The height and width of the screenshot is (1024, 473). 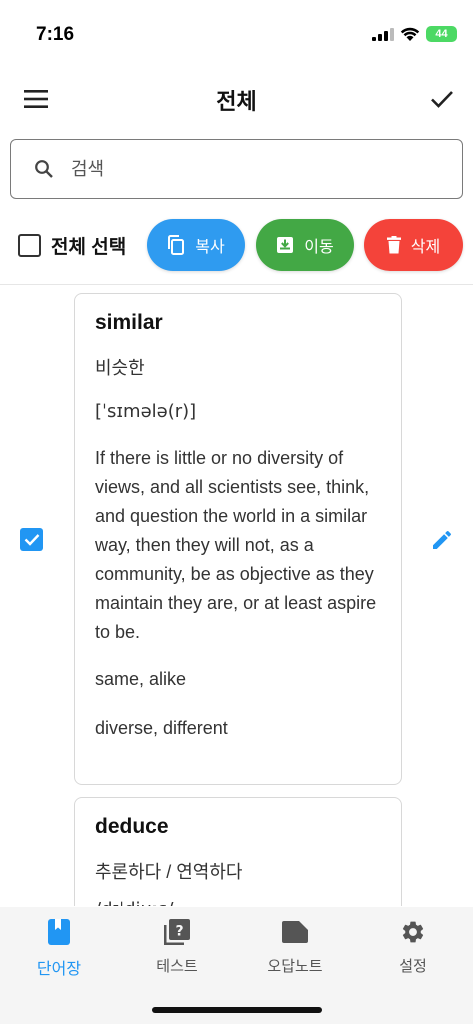 I want to click on nav-label: 오답노트, so click(x=295, y=966).